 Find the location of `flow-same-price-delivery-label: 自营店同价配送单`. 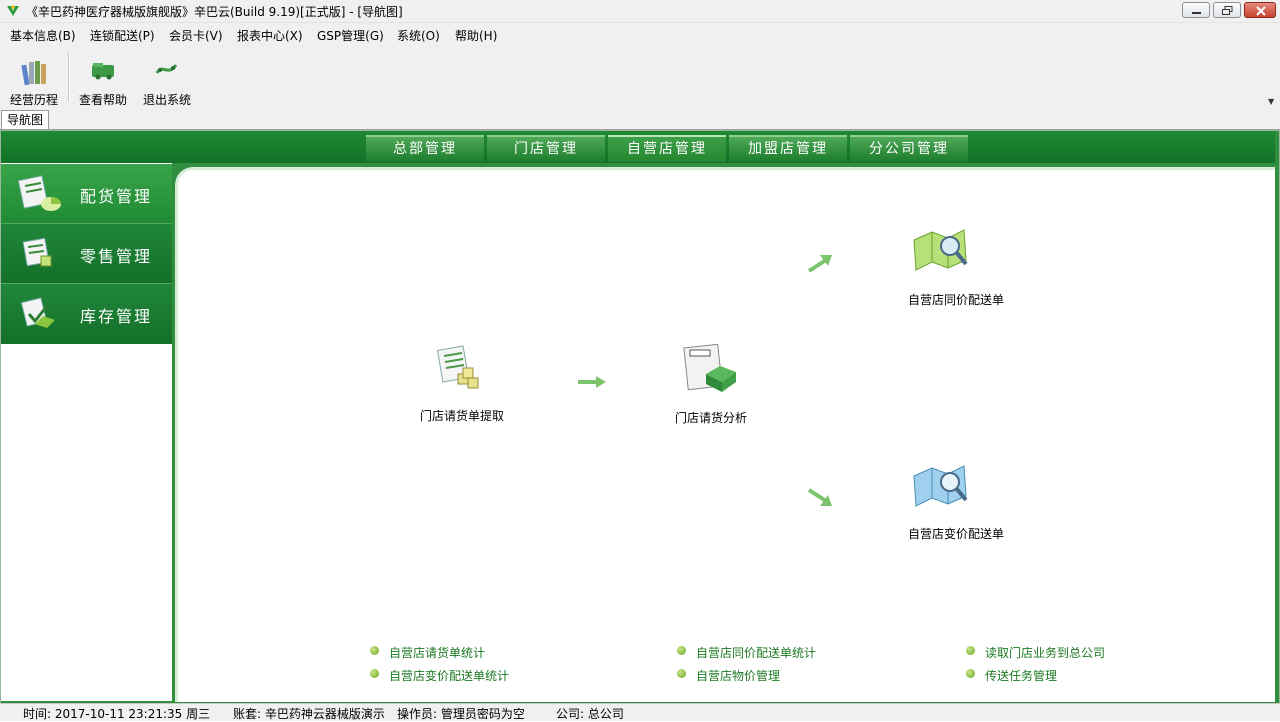

flow-same-price-delivery-label: 自营店同价配送单 is located at coordinates (955, 300).